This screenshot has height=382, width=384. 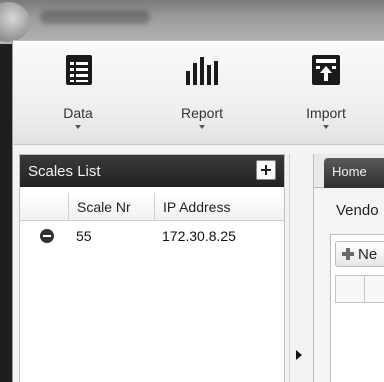 I want to click on title-bar, so click(x=192, y=22).